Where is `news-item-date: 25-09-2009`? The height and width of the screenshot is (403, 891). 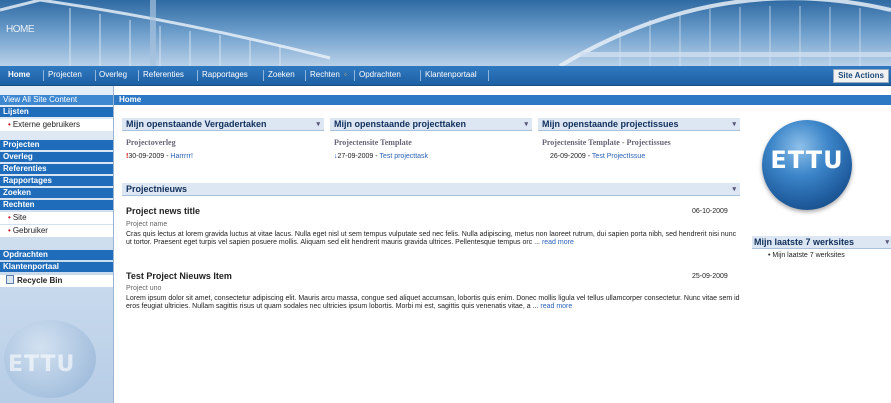 news-item-date: 25-09-2009 is located at coordinates (710, 276).